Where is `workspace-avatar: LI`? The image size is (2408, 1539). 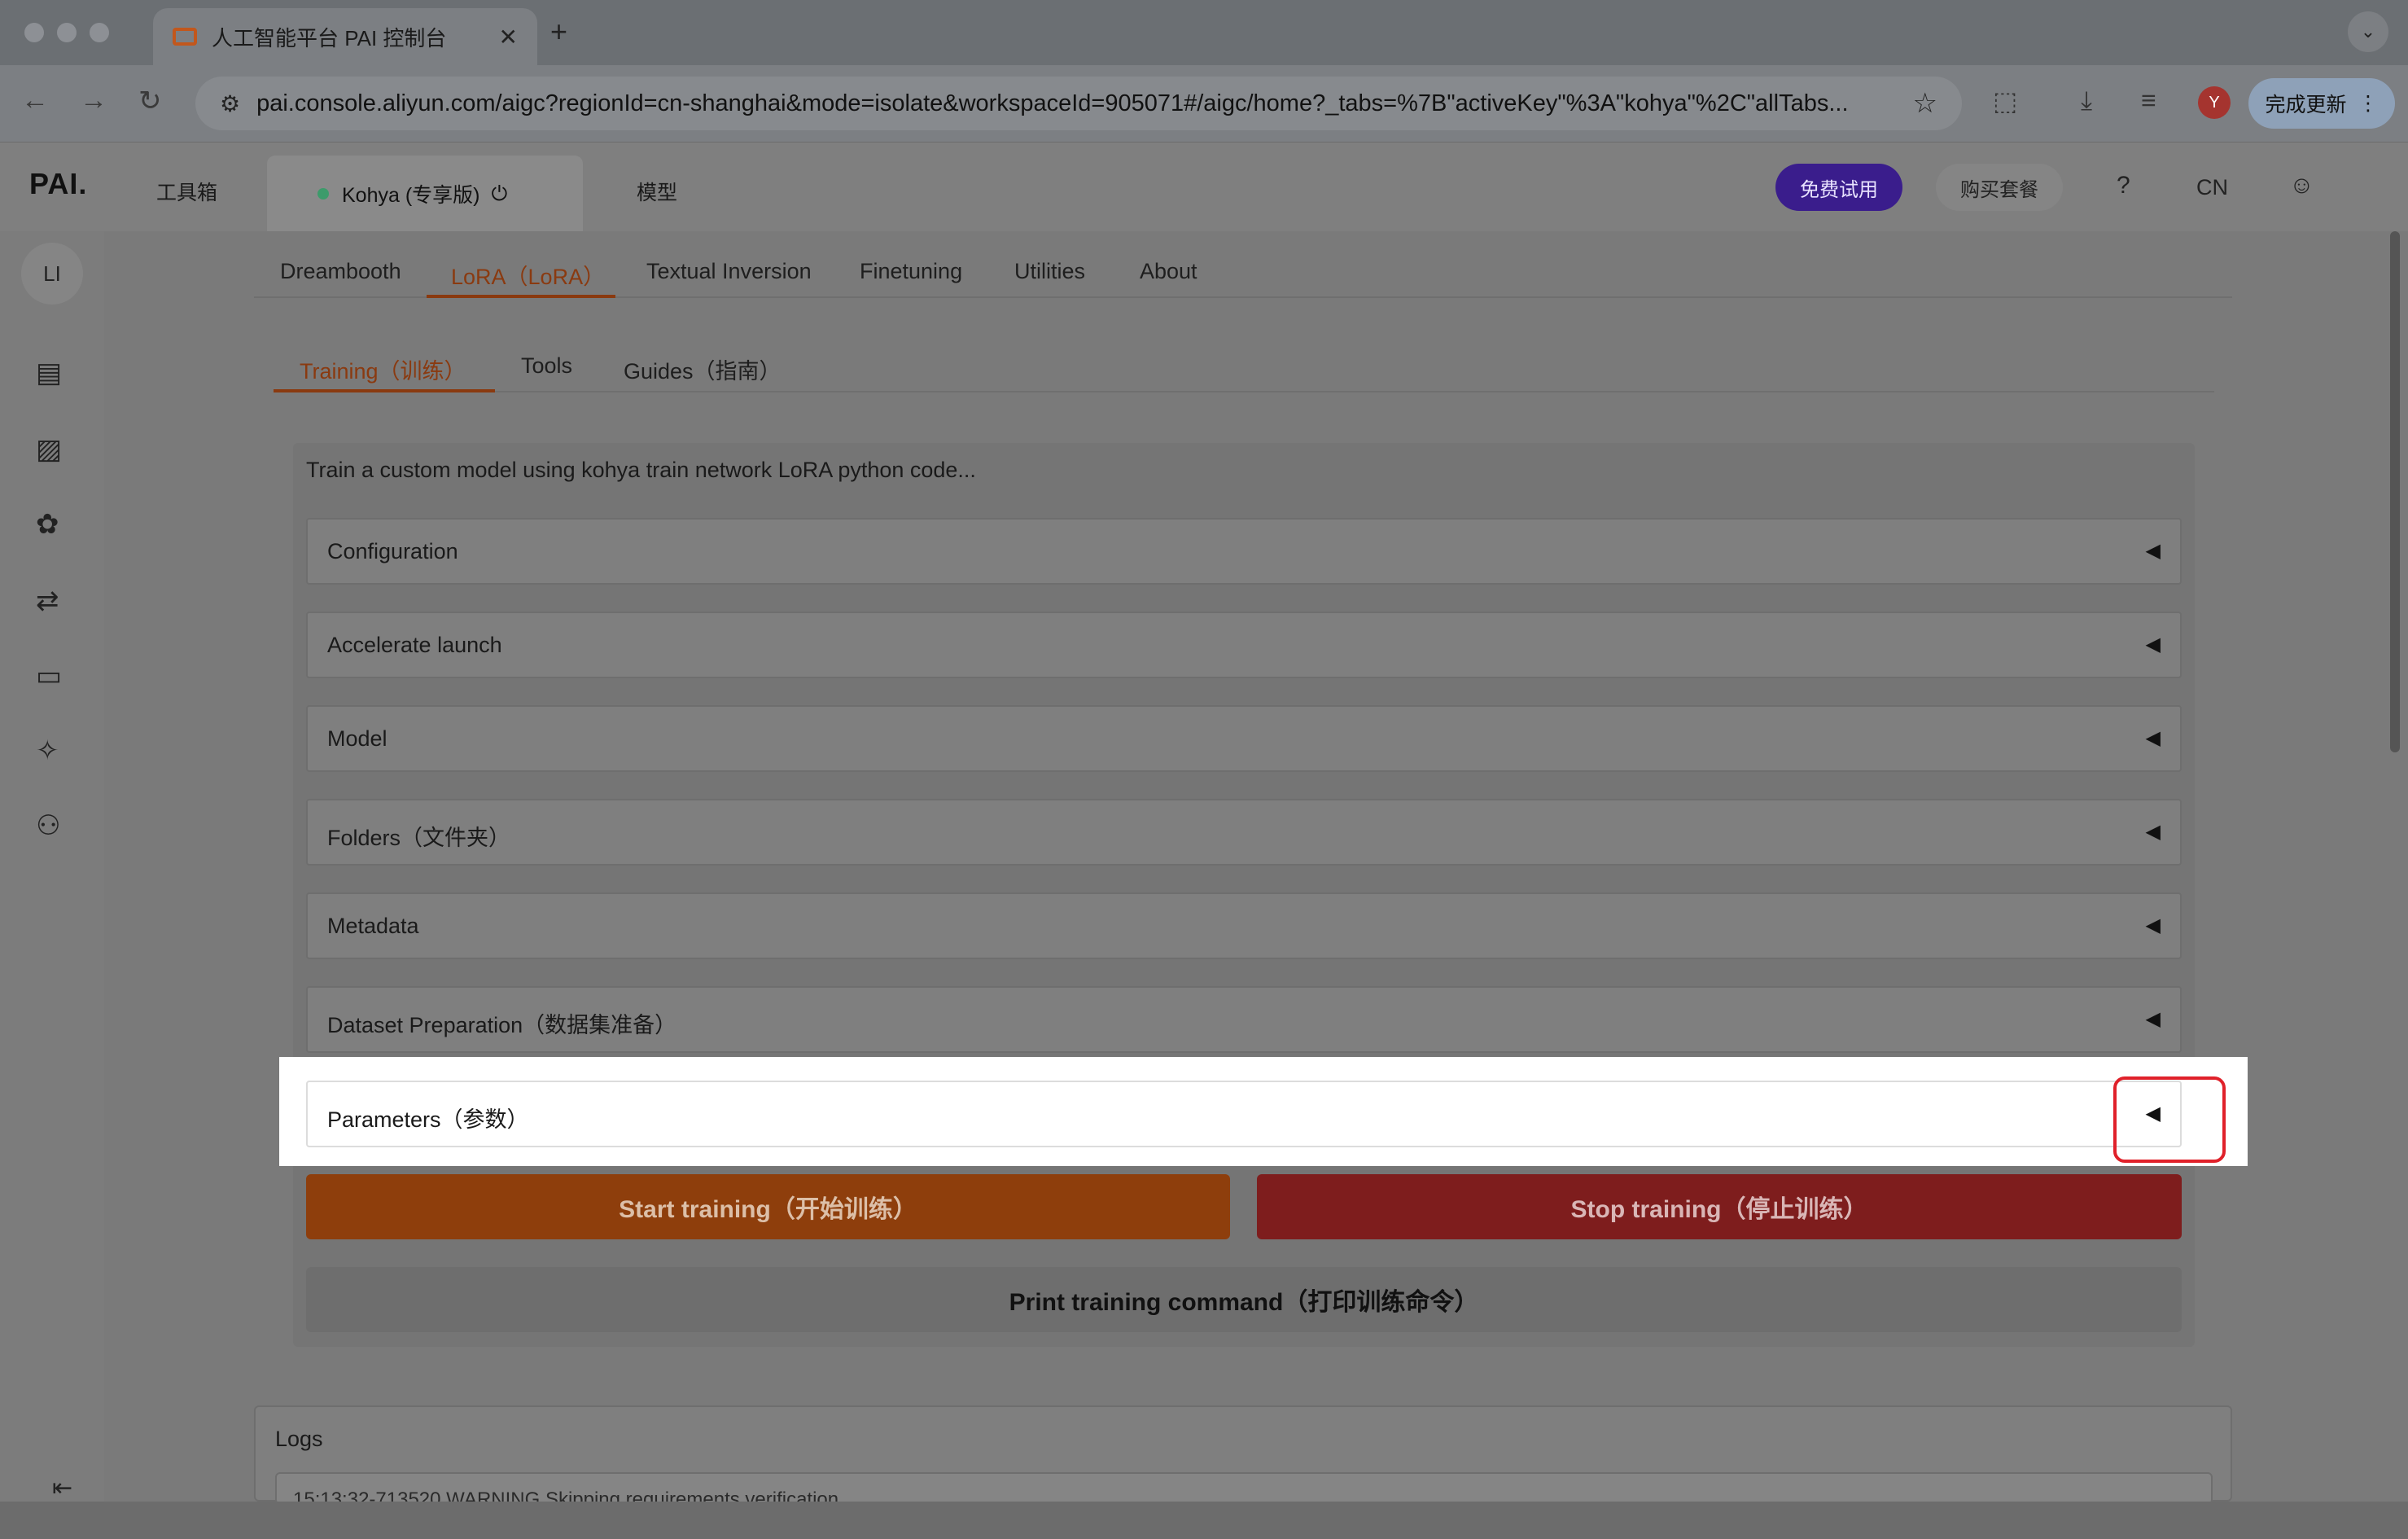 workspace-avatar: LI is located at coordinates (52, 274).